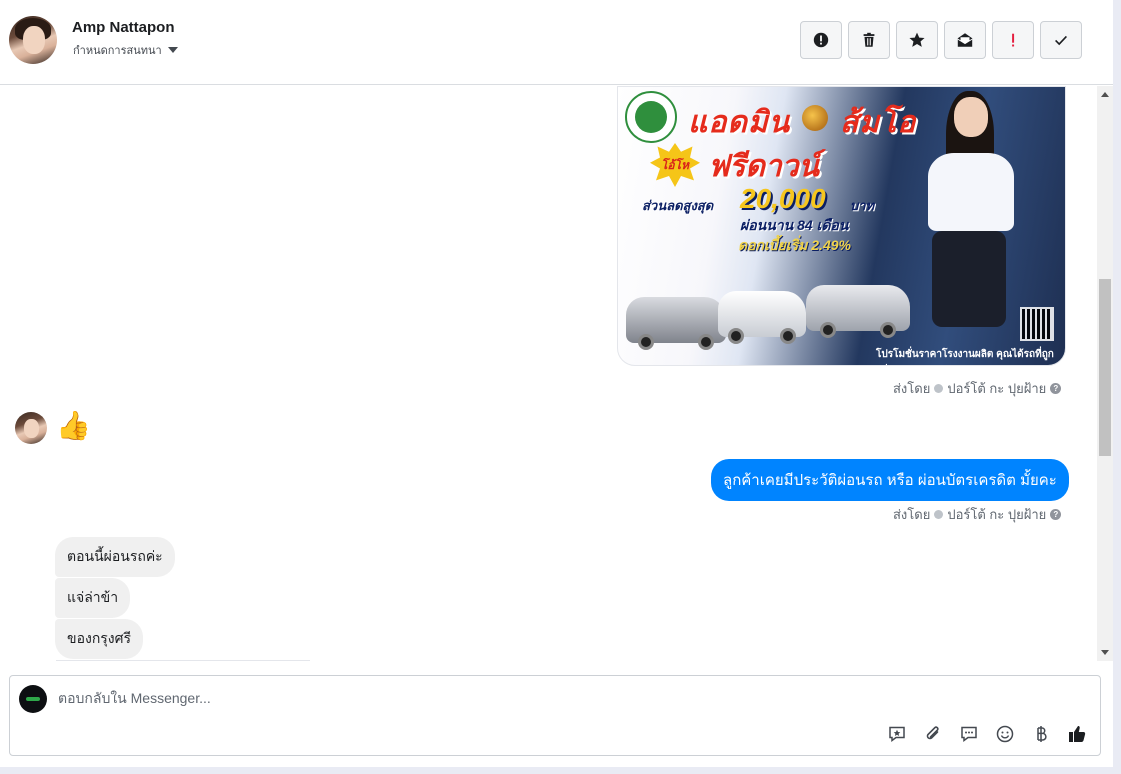 This screenshot has width=1121, height=774. Describe the element at coordinates (815, 118) in the screenshot. I see `snail-icon` at that location.